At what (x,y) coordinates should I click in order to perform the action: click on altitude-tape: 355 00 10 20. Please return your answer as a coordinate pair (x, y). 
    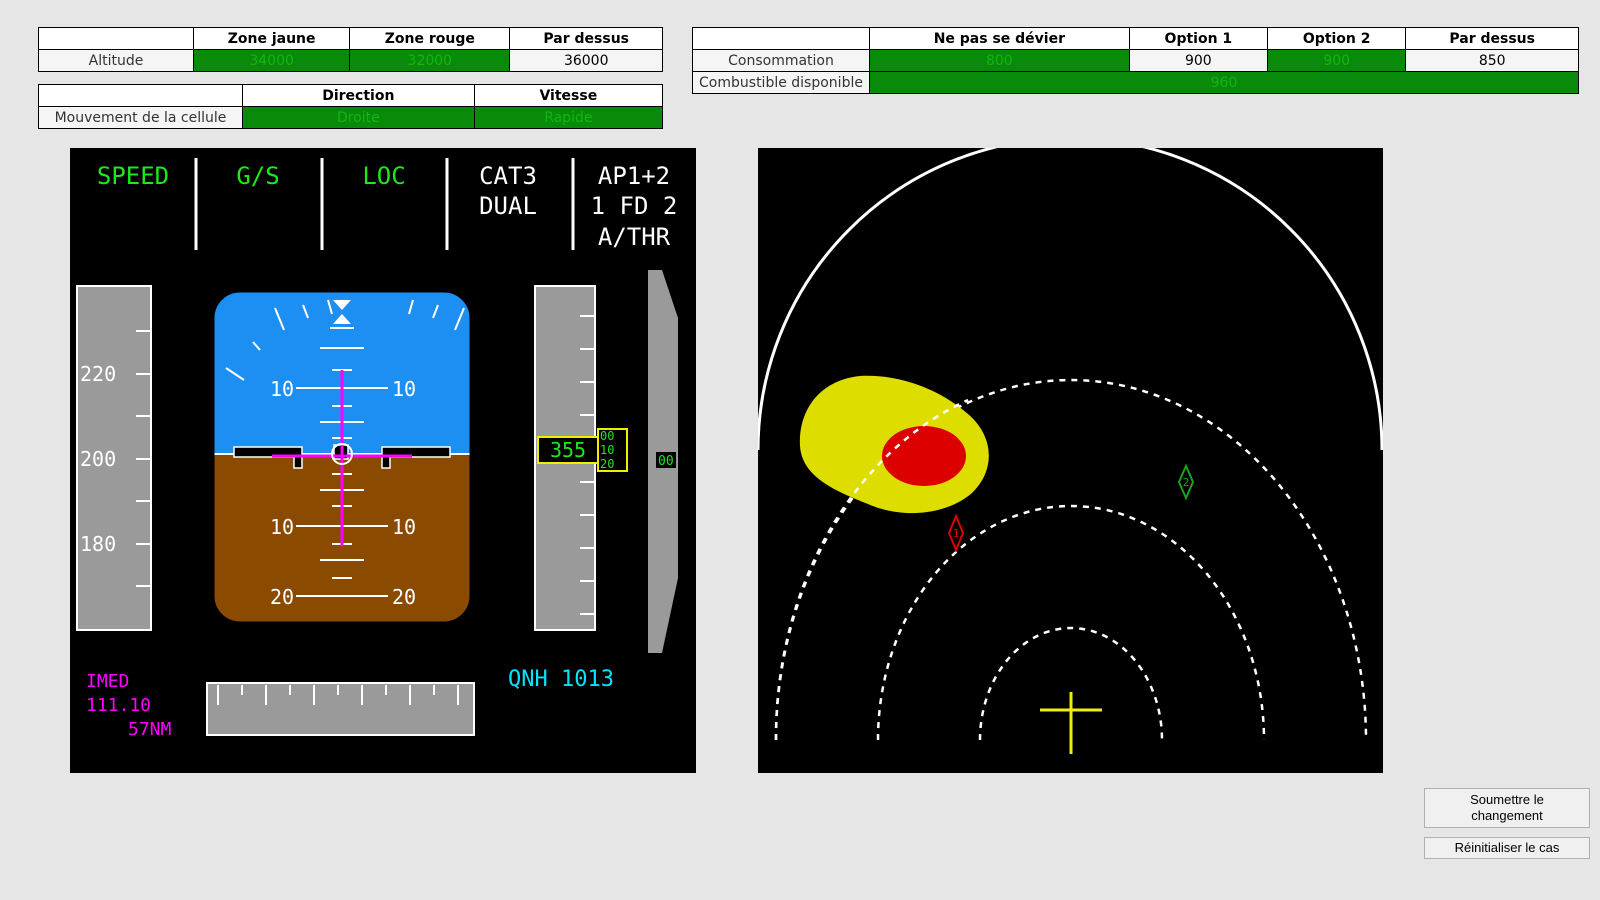
    Looking at the image, I should click on (581, 458).